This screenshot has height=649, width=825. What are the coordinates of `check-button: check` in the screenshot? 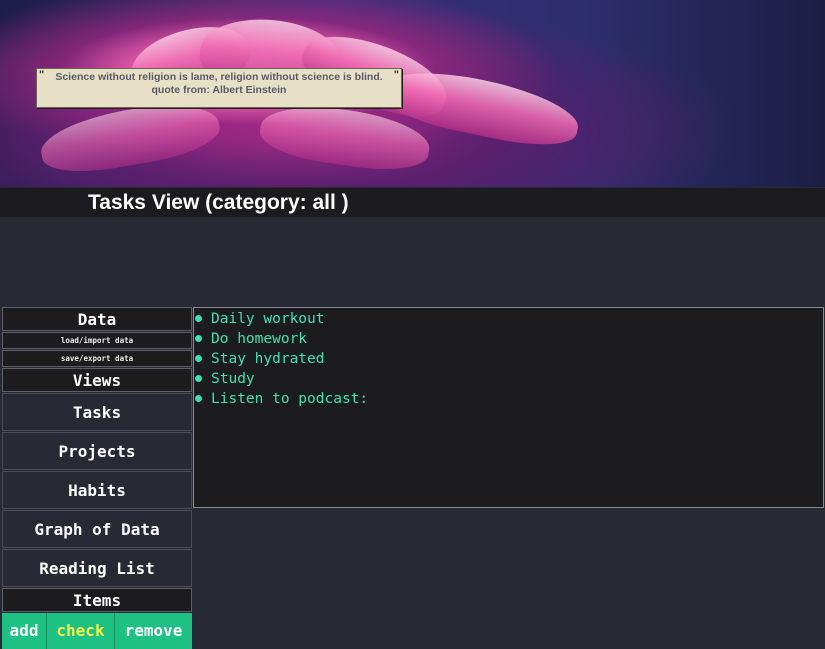 It's located at (81, 631).